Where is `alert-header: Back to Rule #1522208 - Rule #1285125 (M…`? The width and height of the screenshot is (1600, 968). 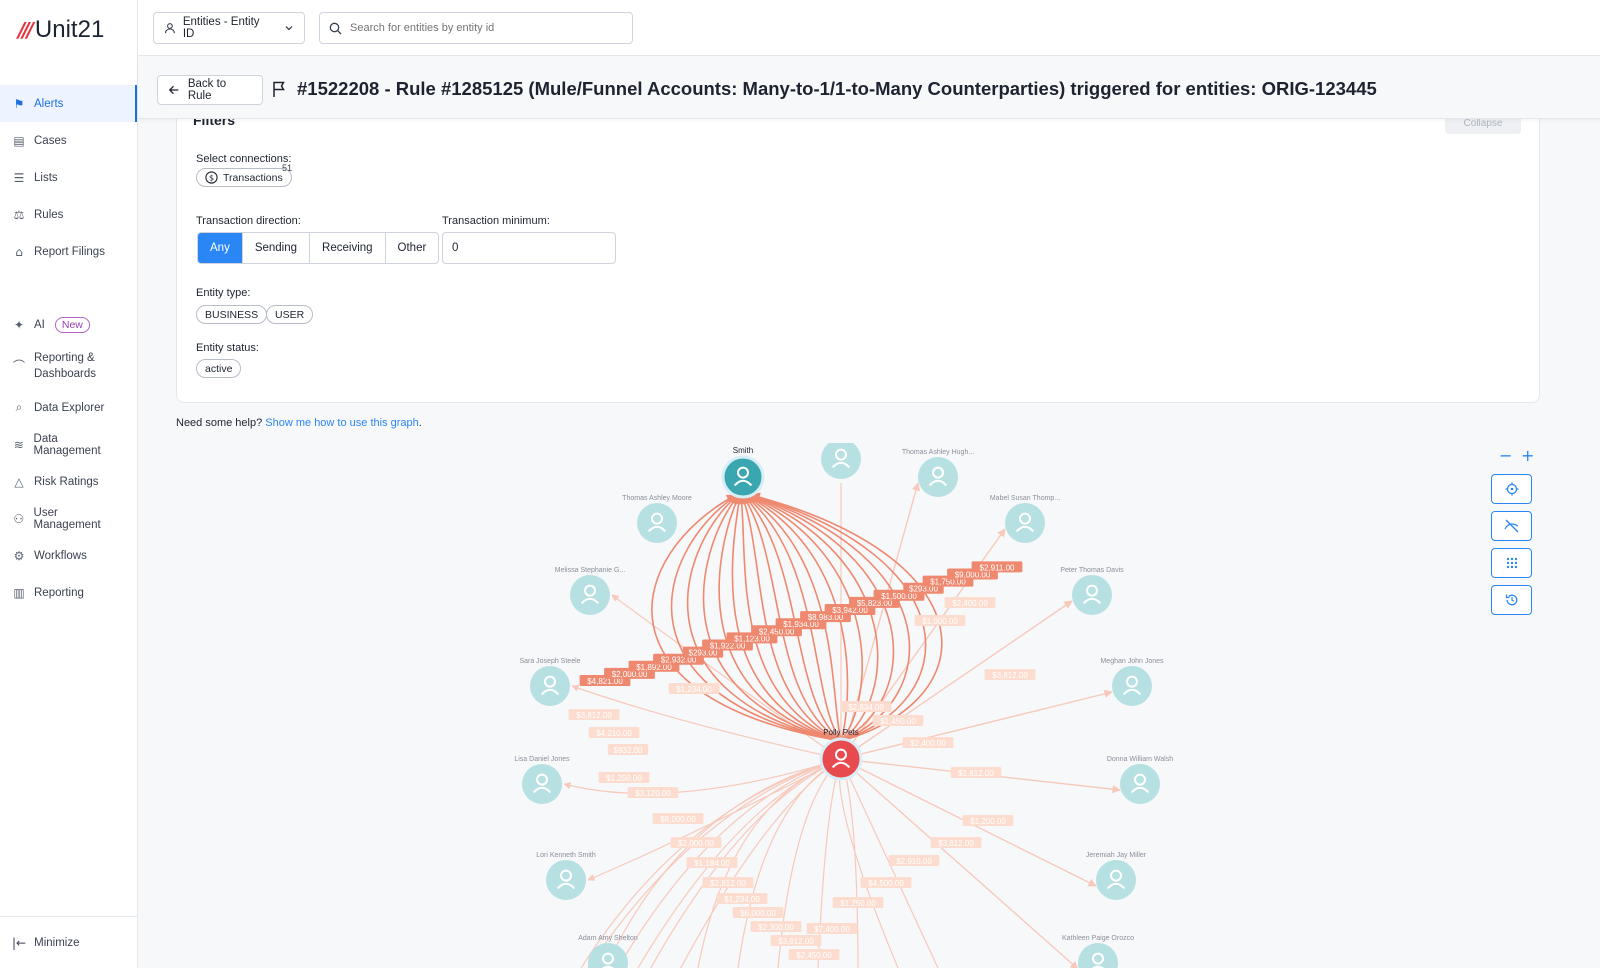 alert-header: Back to Rule #1522208 - Rule #1285125 (M… is located at coordinates (869, 88).